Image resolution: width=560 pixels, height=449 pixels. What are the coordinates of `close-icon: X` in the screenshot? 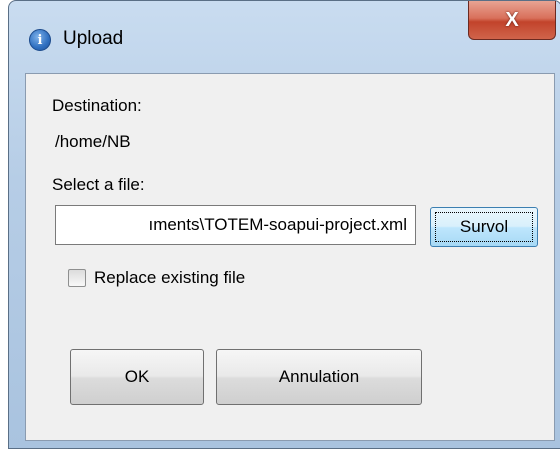 It's located at (512, 19).